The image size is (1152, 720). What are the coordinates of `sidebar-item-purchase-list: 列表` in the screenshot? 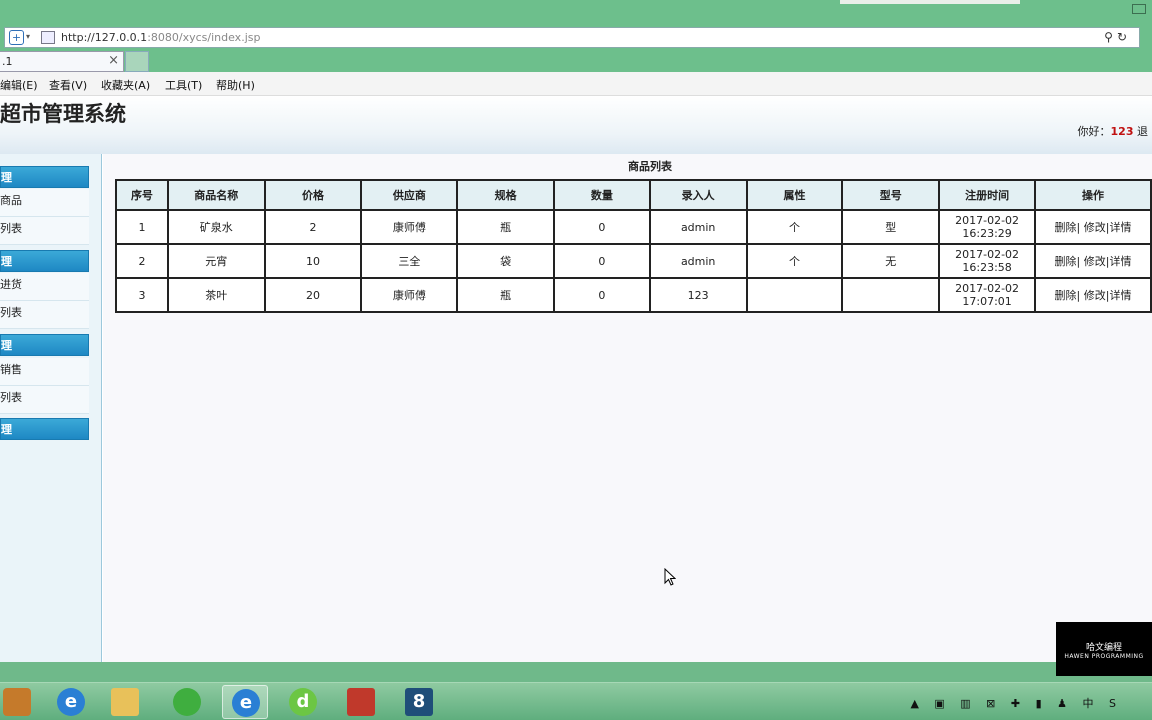 It's located at (44, 315).